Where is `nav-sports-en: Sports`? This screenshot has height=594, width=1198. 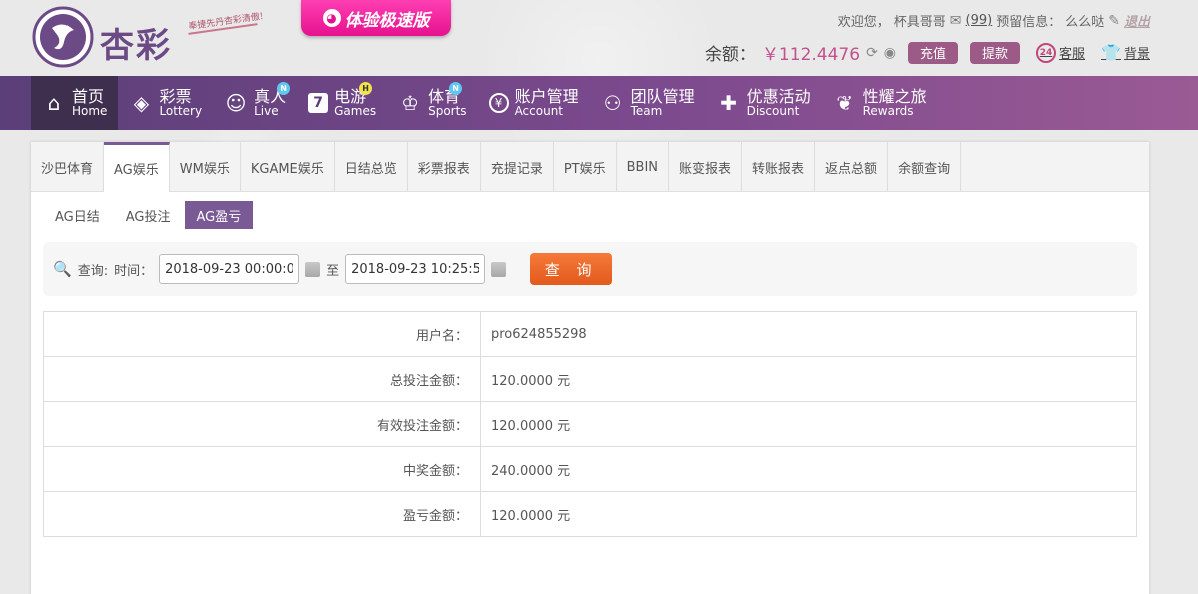 nav-sports-en: Sports is located at coordinates (447, 111).